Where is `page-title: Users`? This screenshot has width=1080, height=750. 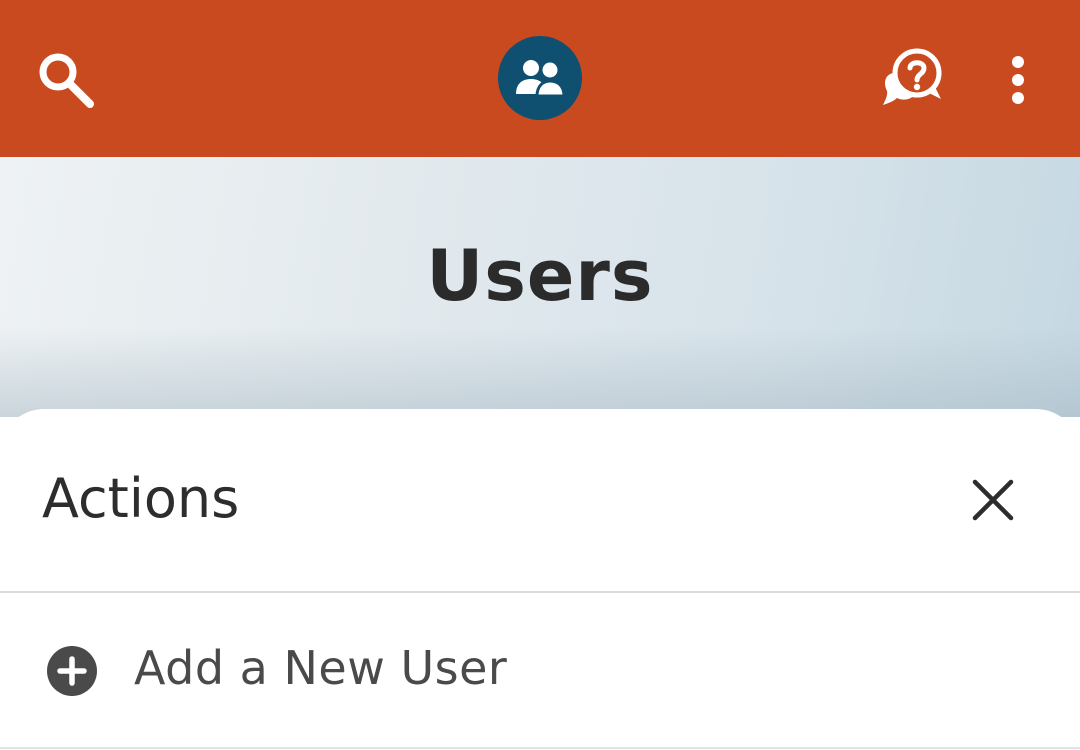 page-title: Users is located at coordinates (540, 276).